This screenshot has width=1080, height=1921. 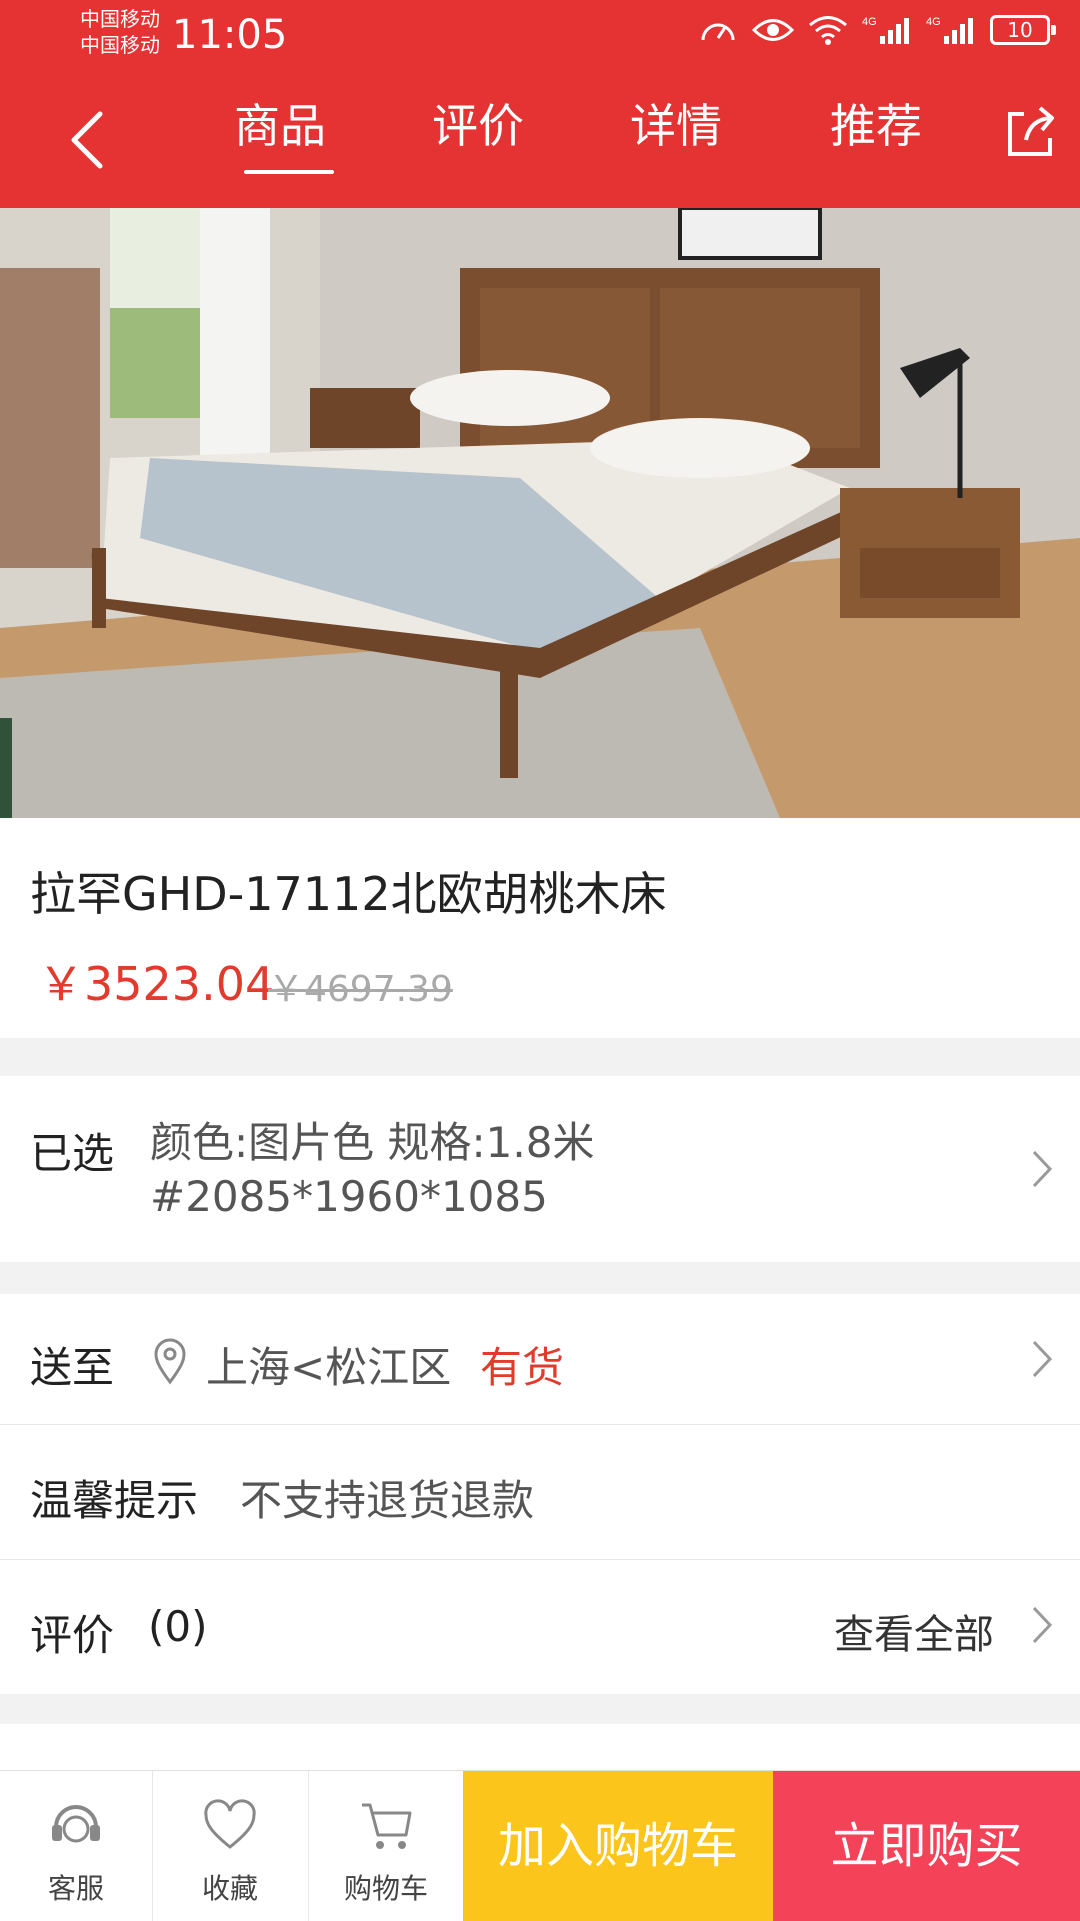 What do you see at coordinates (75, 1888) in the screenshot?
I see `service-label: 客服` at bounding box center [75, 1888].